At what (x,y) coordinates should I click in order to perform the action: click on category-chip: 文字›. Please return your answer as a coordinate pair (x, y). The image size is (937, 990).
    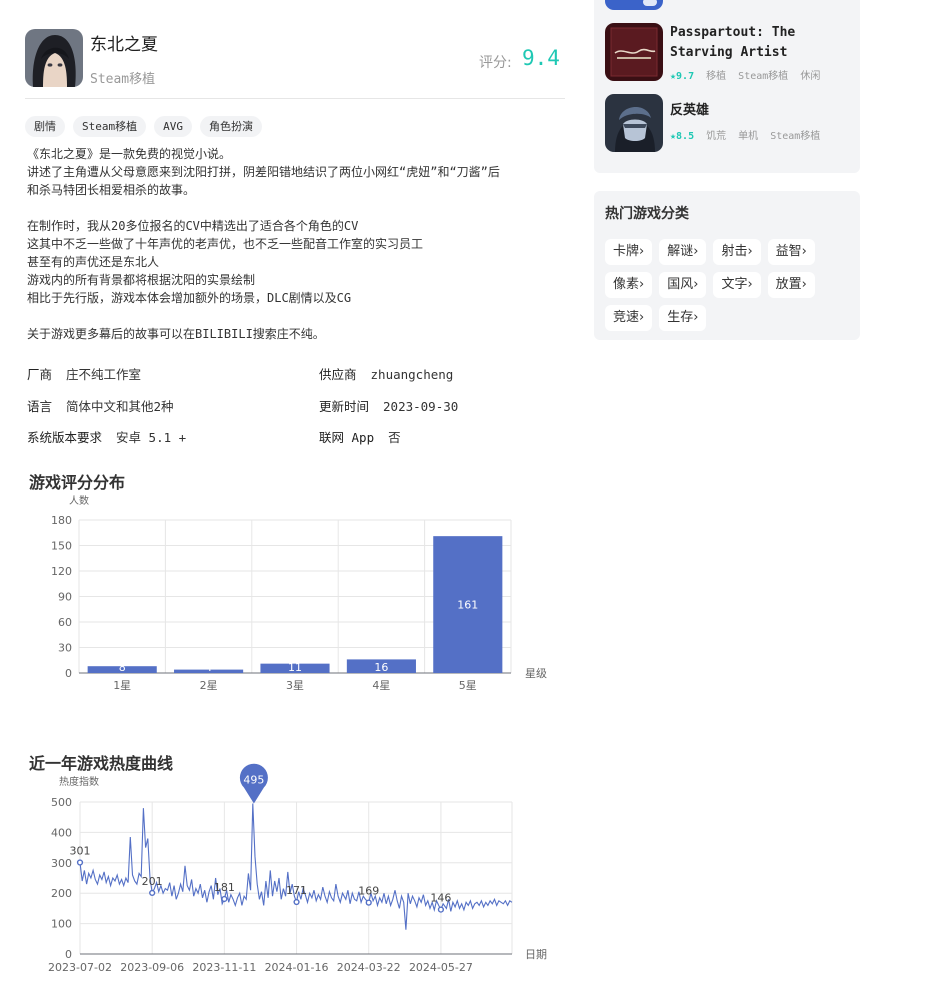
    Looking at the image, I should click on (737, 285).